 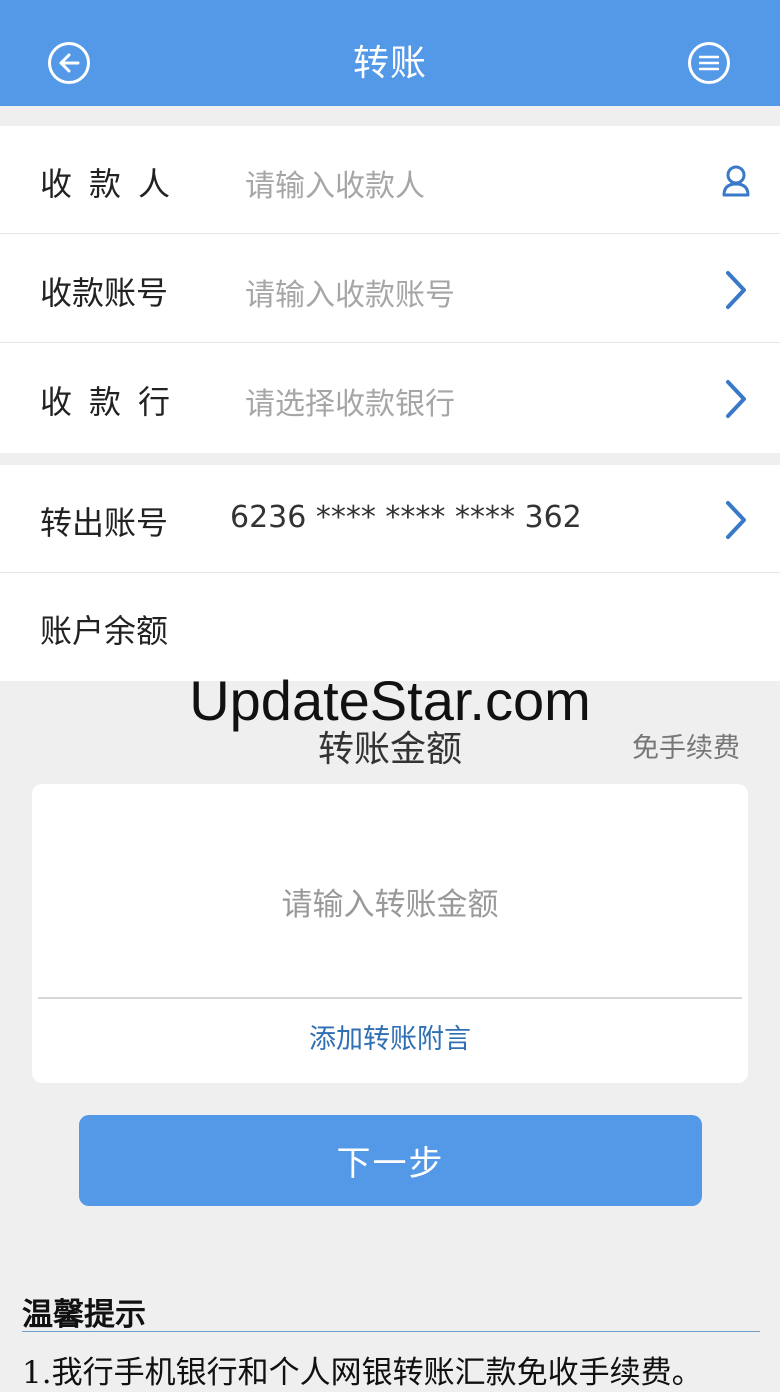 I want to click on payee-bank-label: 收款行, so click(x=114, y=402).